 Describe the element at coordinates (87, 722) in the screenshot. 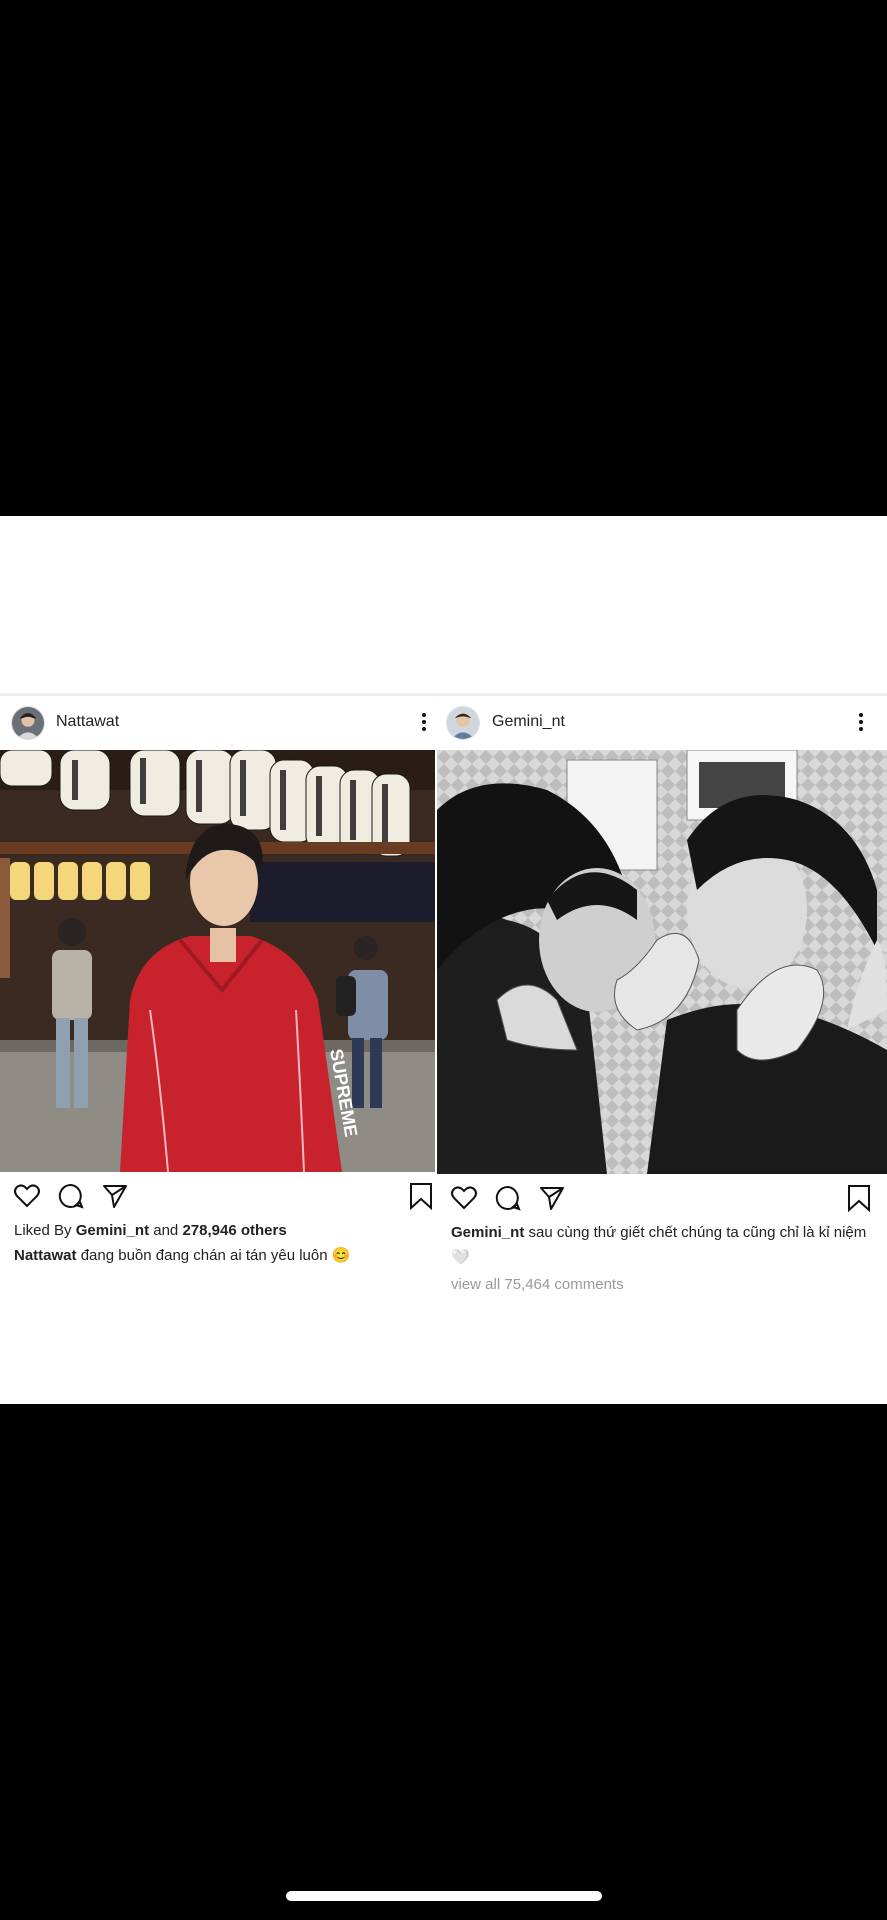

I see `username: Nattawat` at that location.